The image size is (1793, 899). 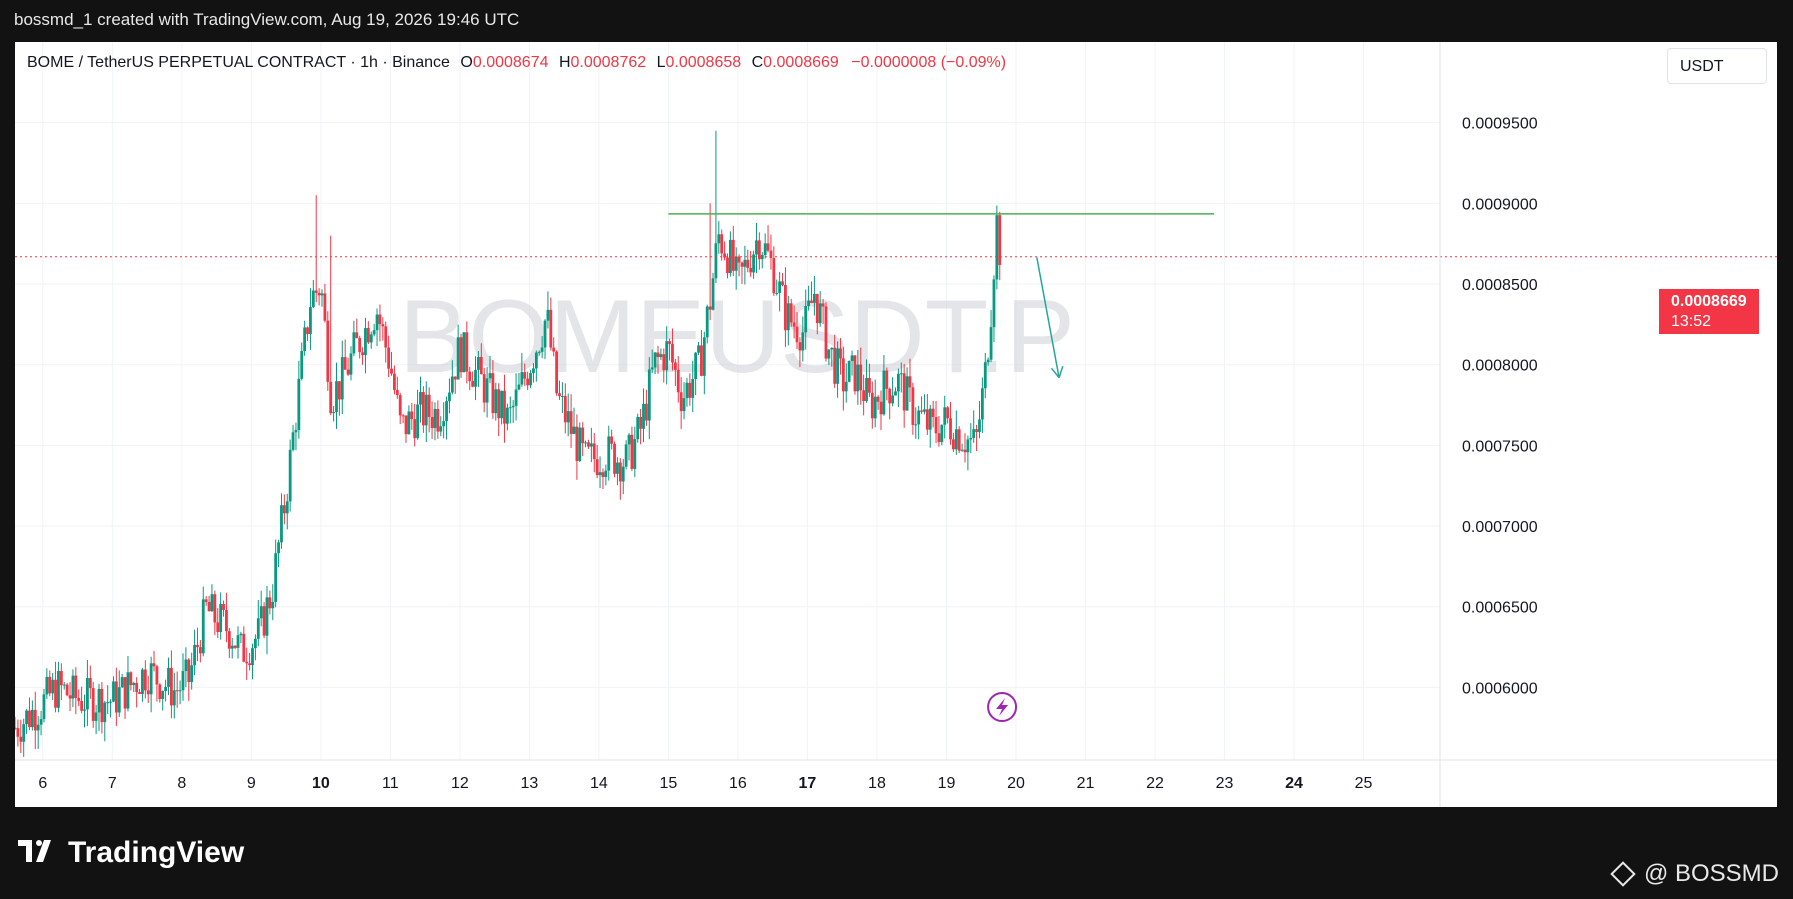 I want to click on price-tick-label: 0.0009500, so click(x=1500, y=124).